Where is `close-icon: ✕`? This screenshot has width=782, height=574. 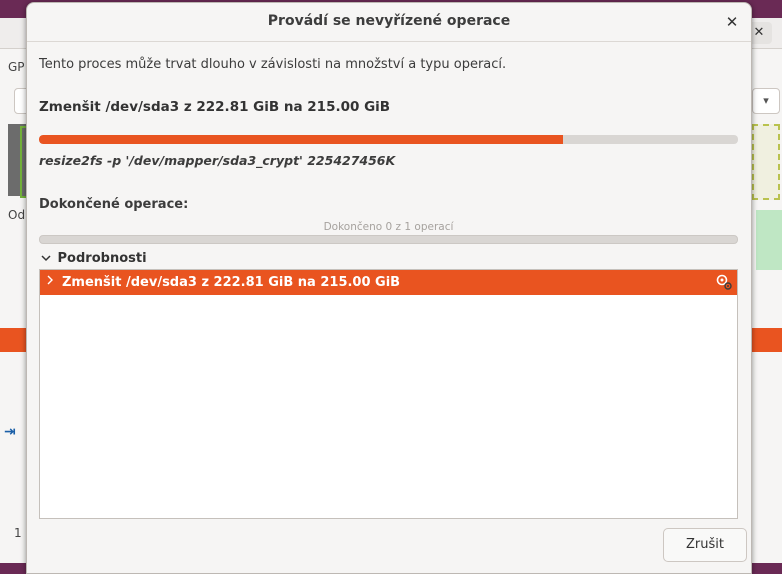 close-icon: ✕ is located at coordinates (732, 22).